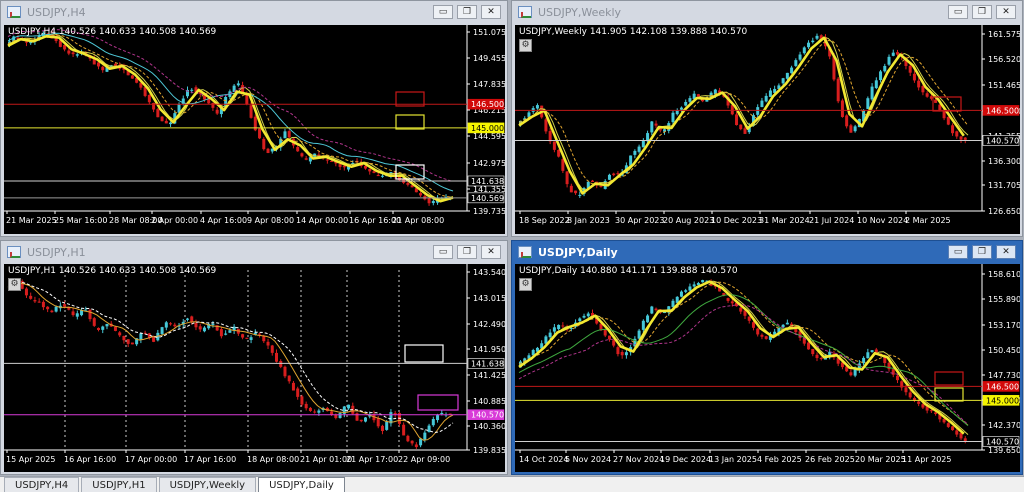 The width and height of the screenshot is (1024, 492). I want to click on time-tick-label: 18 Apr 08:00, so click(273, 459).